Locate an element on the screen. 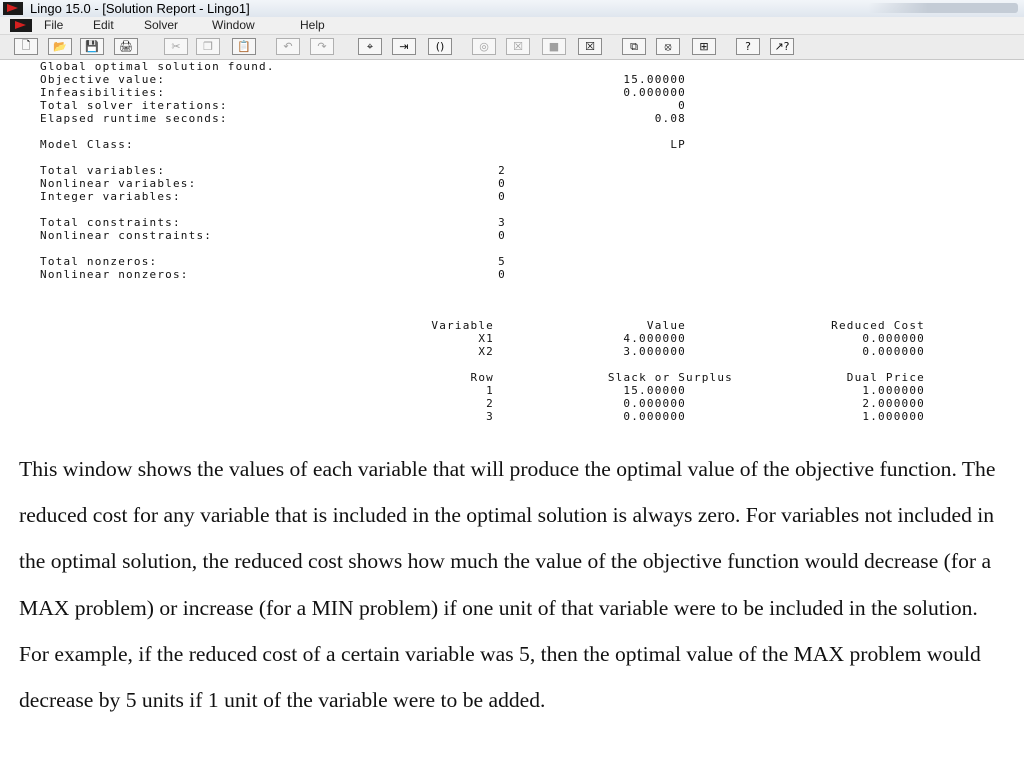 The width and height of the screenshot is (1024, 768). title-bar: Lingo 15.0 - [Solution Report - Lingo1] is located at coordinates (512, 9).